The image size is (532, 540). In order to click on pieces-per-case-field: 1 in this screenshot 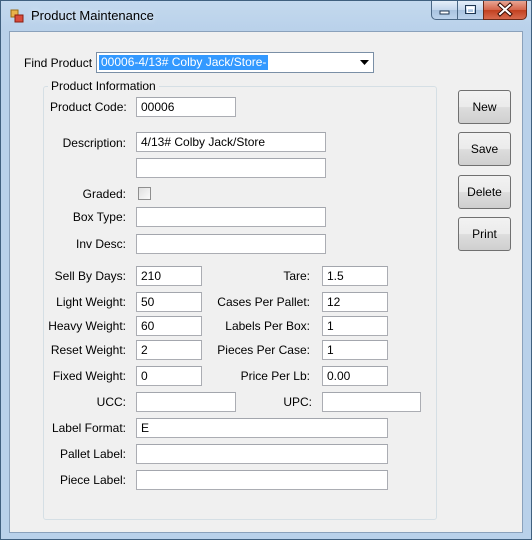, I will do `click(355, 350)`.